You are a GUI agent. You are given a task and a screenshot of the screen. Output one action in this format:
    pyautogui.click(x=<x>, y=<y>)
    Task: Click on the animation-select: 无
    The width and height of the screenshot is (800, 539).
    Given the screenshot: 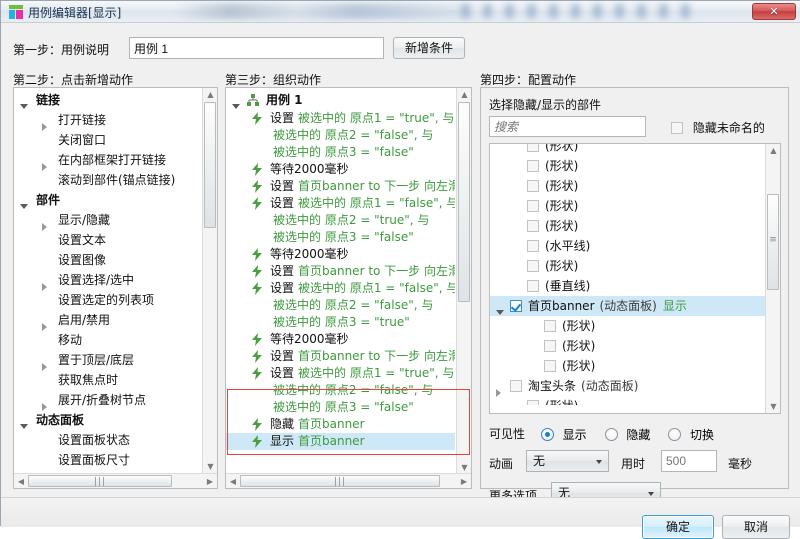 What is the action you would take?
    pyautogui.click(x=567, y=461)
    